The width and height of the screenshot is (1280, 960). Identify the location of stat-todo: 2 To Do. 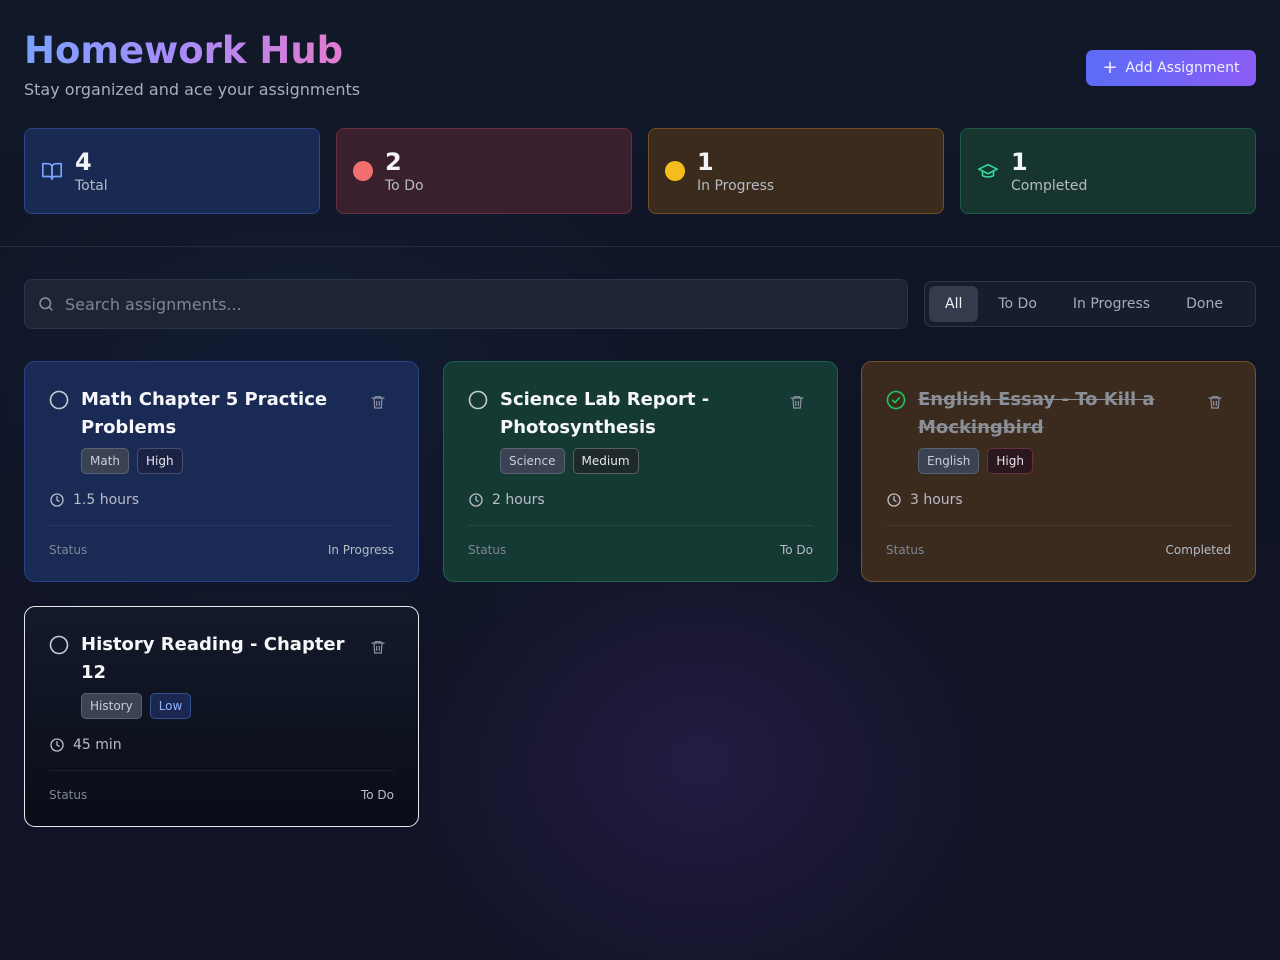
(484, 171).